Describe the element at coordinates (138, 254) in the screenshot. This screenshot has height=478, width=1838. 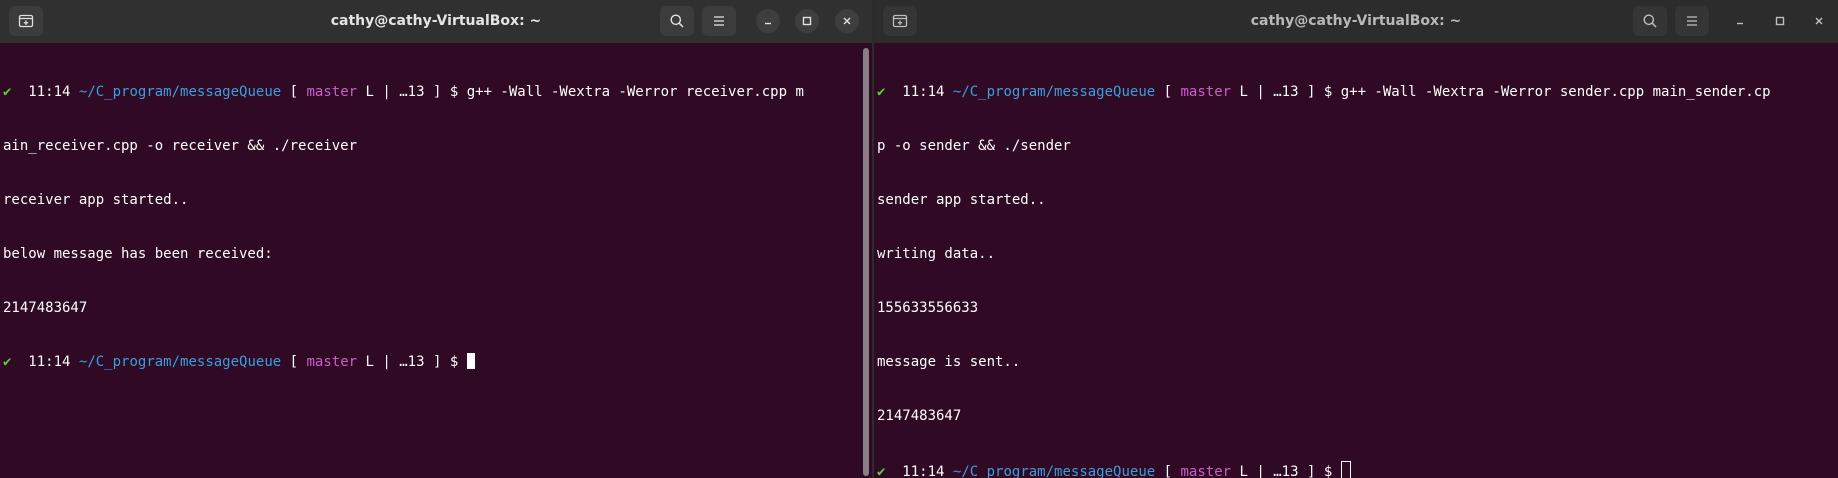
I see `output-line: below message has been received:` at that location.